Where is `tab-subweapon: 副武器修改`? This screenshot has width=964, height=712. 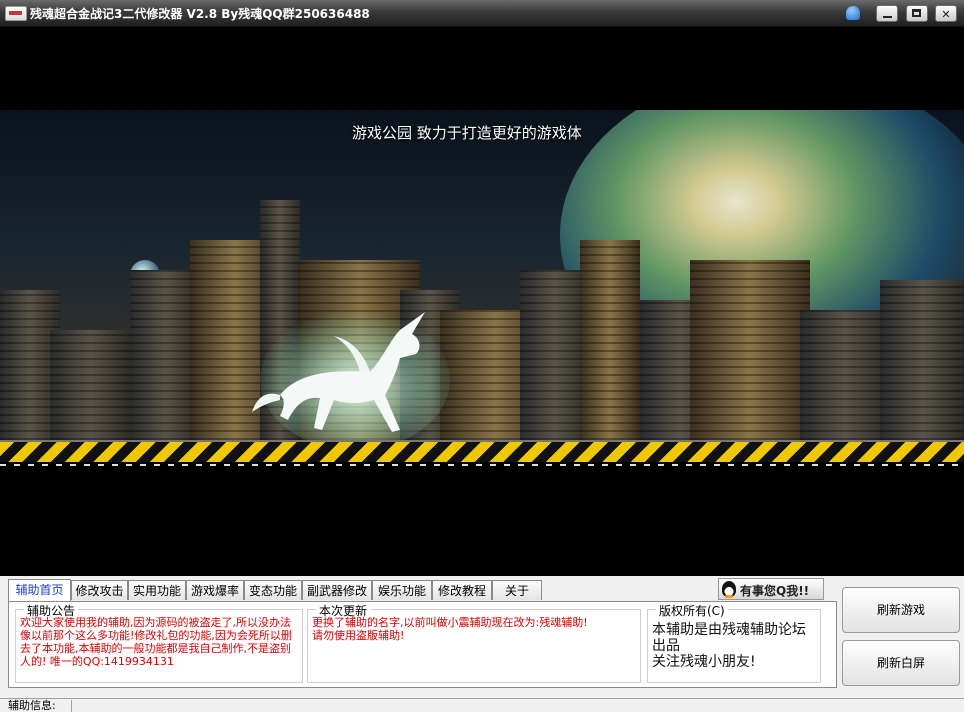 tab-subweapon: 副武器修改 is located at coordinates (337, 590).